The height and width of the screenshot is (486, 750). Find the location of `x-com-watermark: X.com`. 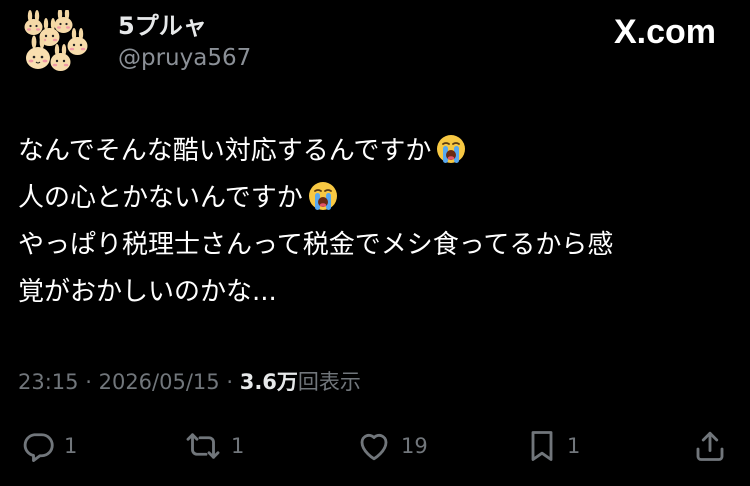

x-com-watermark: X.com is located at coordinates (665, 32).